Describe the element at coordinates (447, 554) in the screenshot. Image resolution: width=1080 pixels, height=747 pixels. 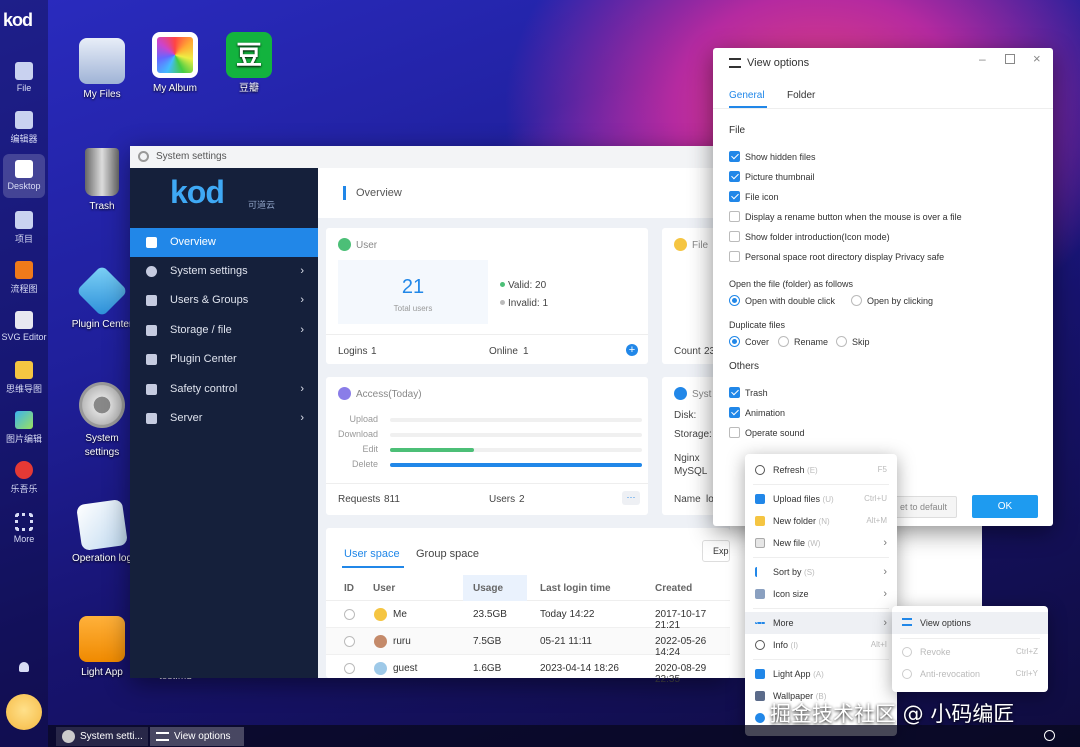
I see `tab-group-space: Group space` at that location.